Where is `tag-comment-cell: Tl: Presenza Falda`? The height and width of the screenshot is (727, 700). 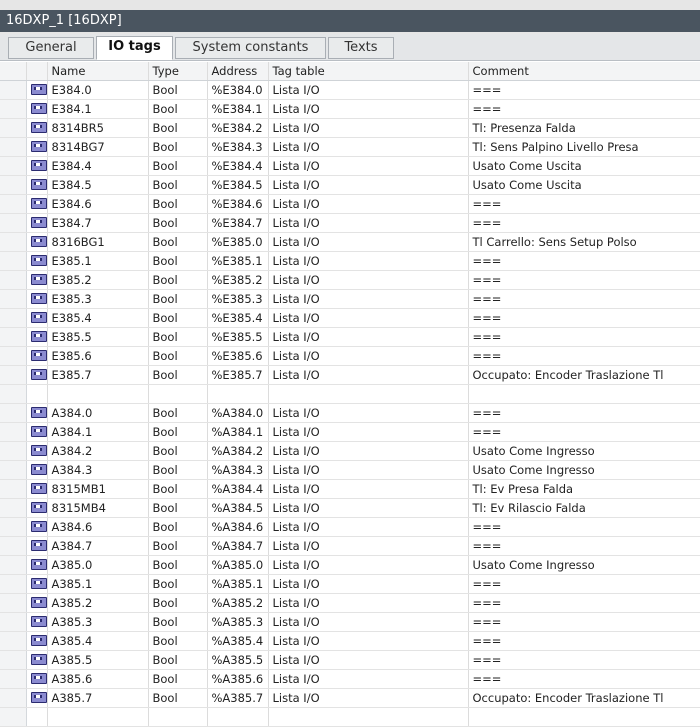 tag-comment-cell: Tl: Presenza Falda is located at coordinates (584, 128).